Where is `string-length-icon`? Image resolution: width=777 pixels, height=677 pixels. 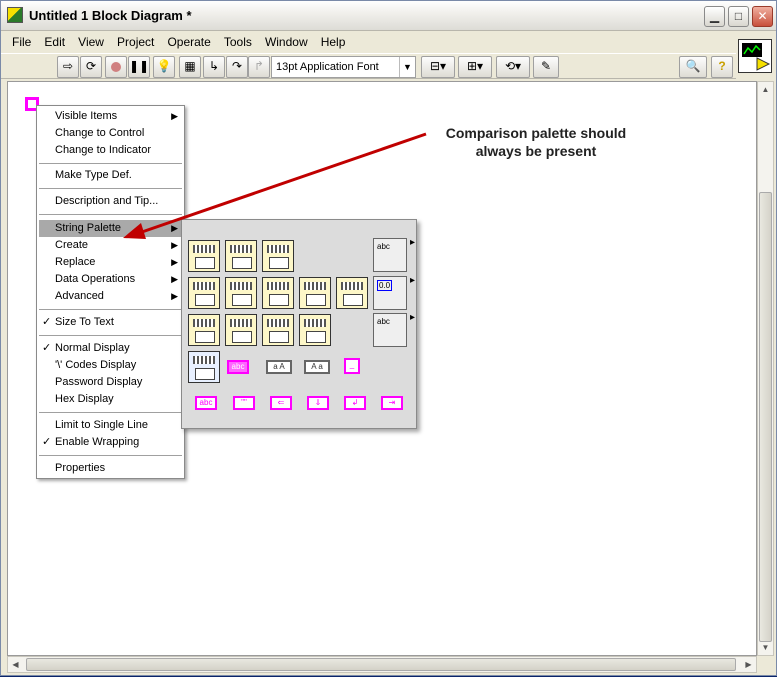 string-length-icon is located at coordinates (204, 256).